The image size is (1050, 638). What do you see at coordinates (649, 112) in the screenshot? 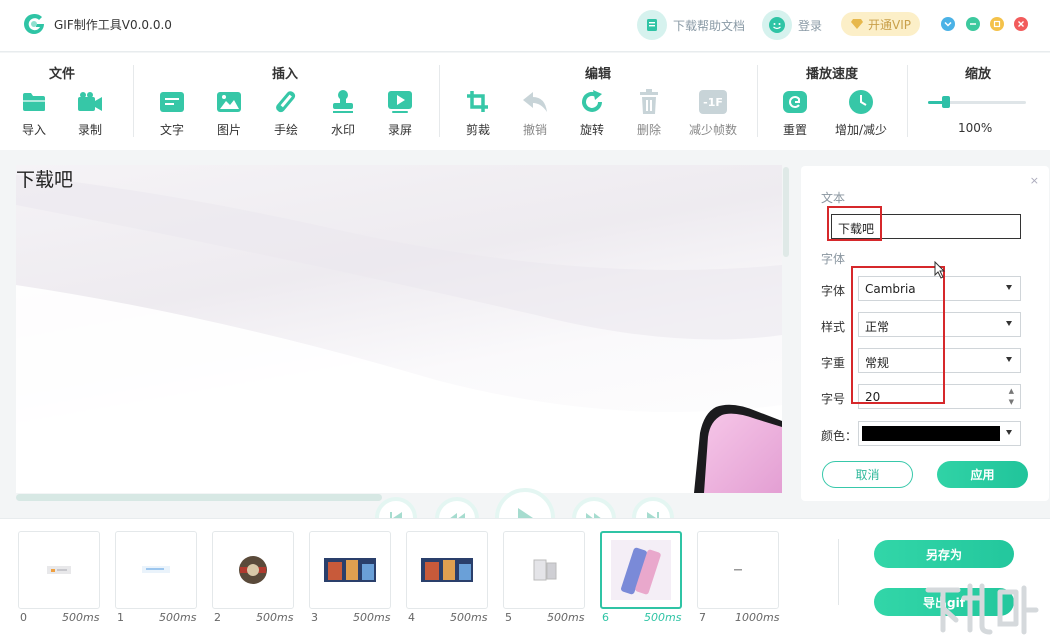
I see `delete-button: 删除` at bounding box center [649, 112].